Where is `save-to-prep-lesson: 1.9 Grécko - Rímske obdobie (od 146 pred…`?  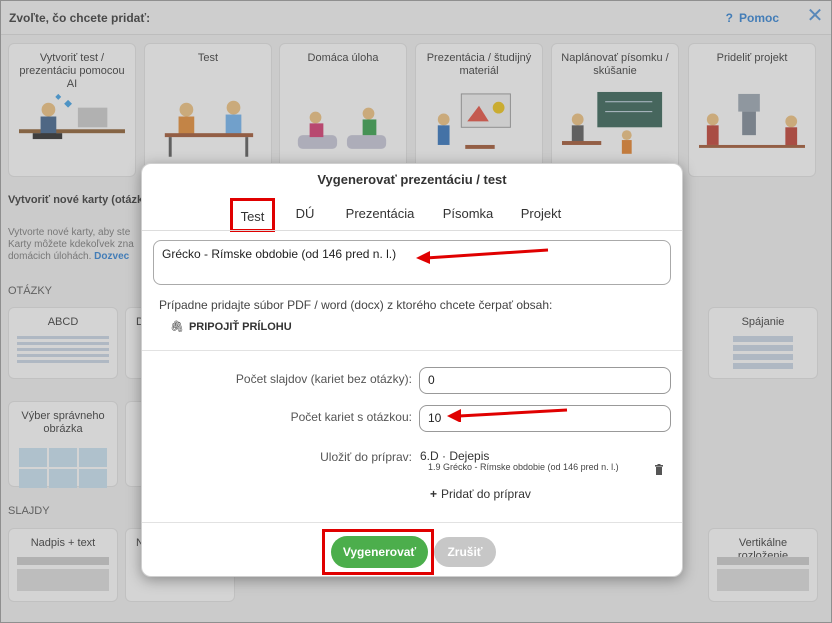
save-to-prep-lesson: 1.9 Grécko - Rímske obdobie (od 146 pred… is located at coordinates (523, 467).